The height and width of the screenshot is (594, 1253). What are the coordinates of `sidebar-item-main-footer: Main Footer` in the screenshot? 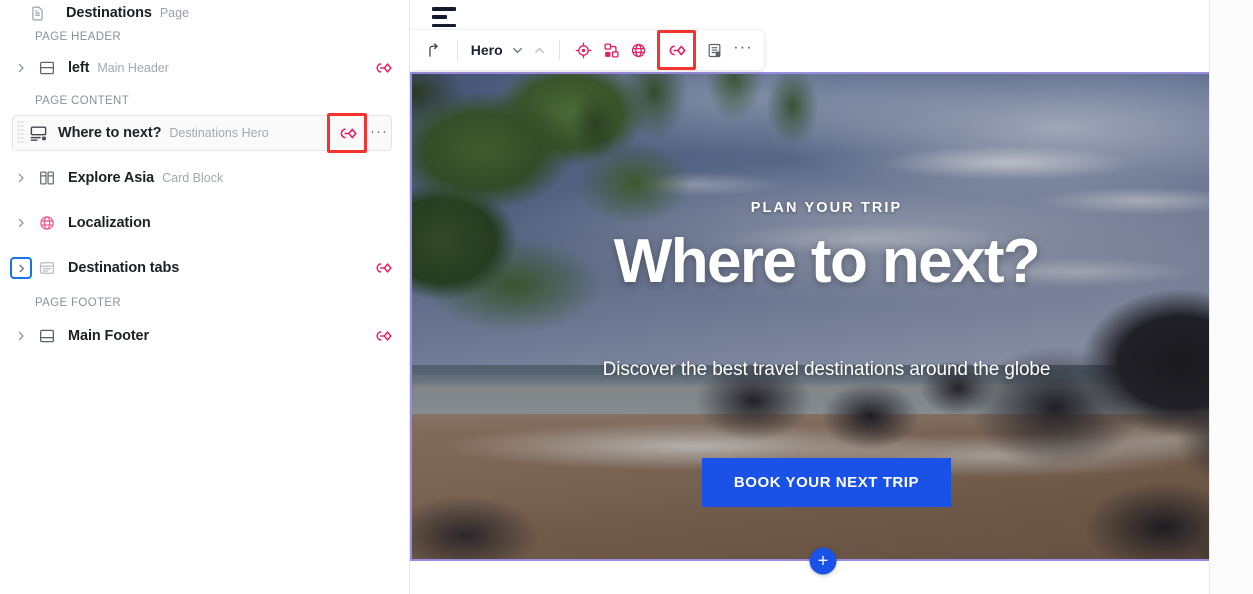 It's located at (204, 336).